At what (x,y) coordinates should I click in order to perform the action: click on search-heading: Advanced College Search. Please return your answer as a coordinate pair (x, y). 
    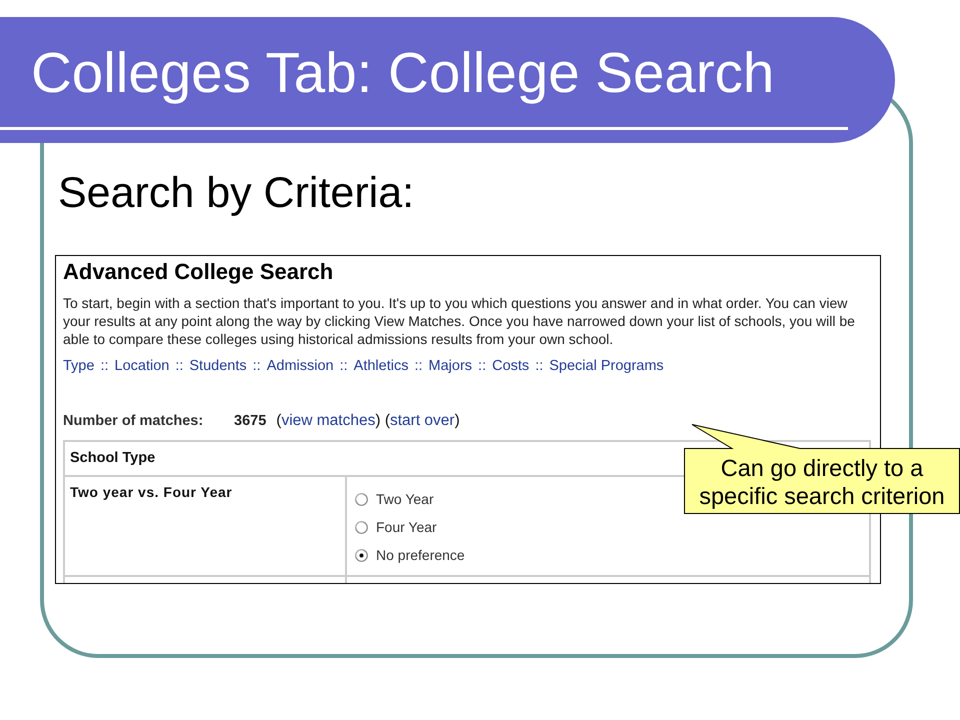
    Looking at the image, I should click on (198, 272).